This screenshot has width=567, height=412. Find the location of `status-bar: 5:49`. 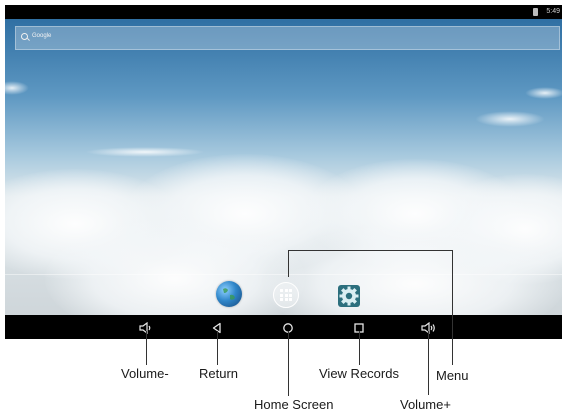

status-bar: 5:49 is located at coordinates (283, 12).